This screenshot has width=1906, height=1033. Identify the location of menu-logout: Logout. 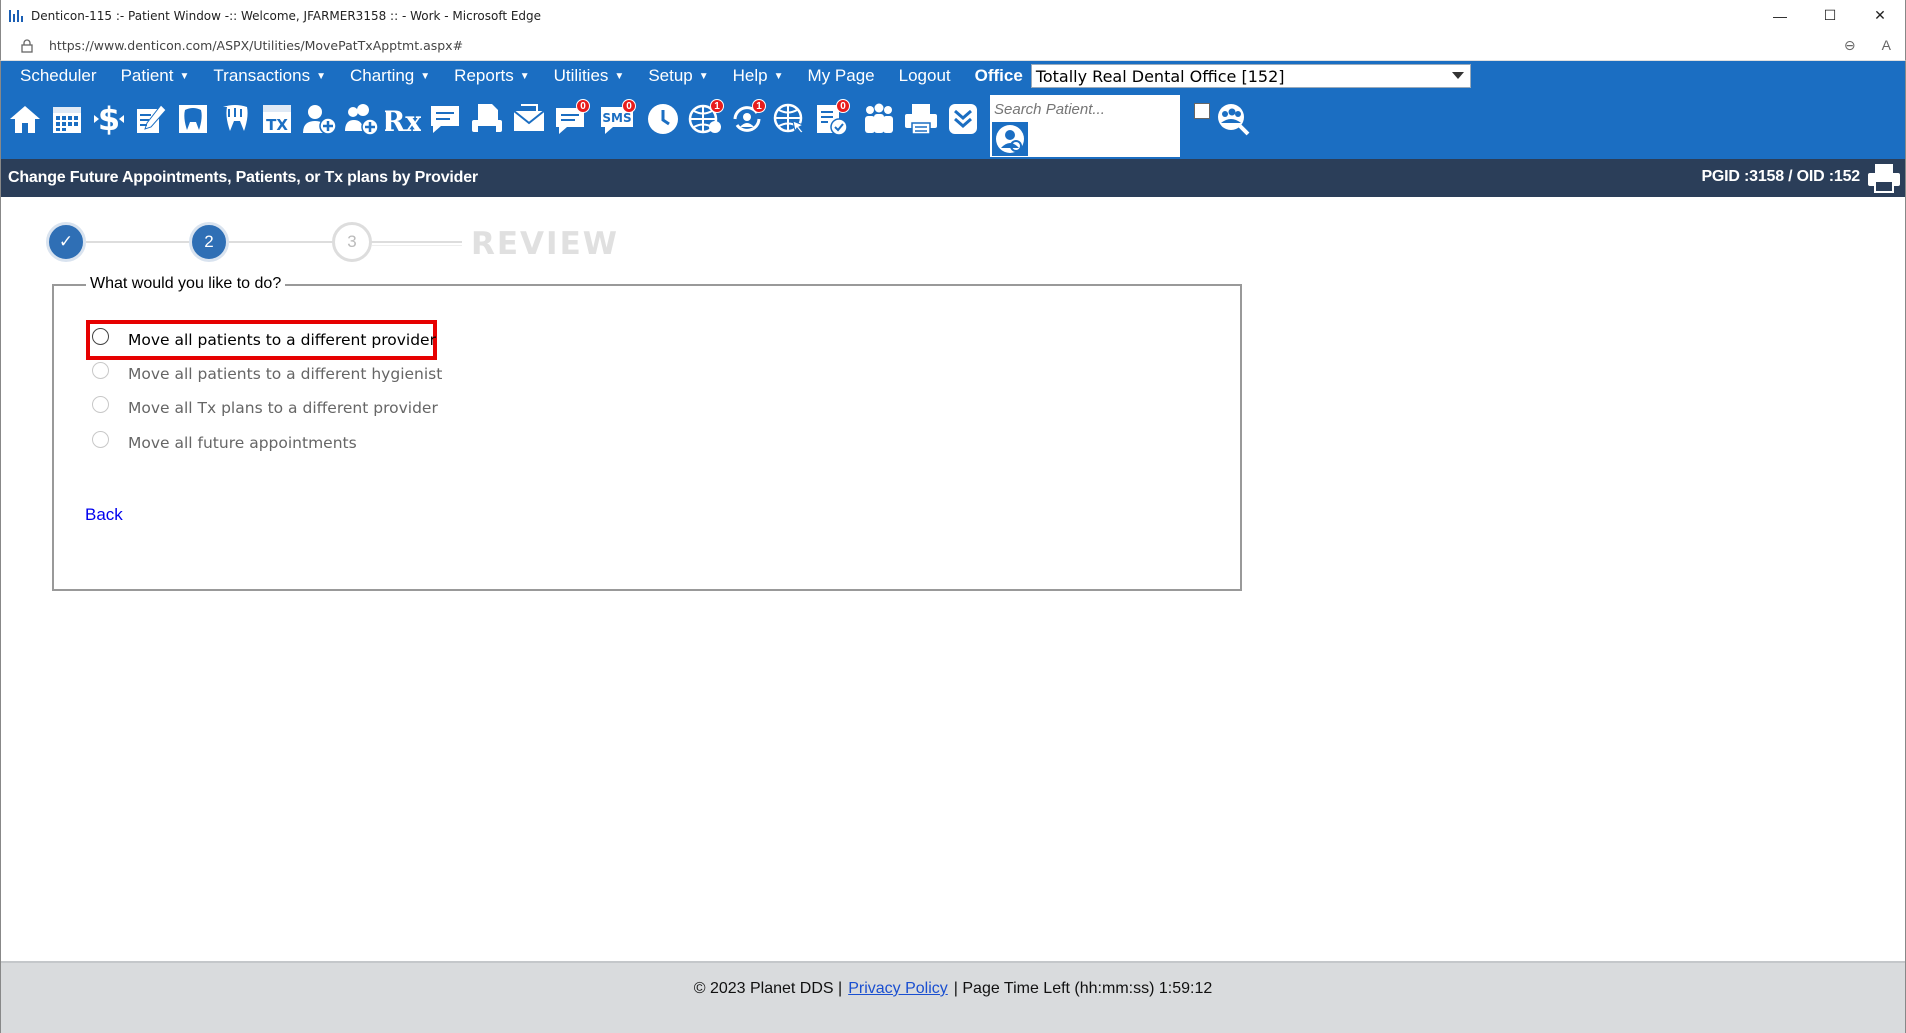
(925, 76).